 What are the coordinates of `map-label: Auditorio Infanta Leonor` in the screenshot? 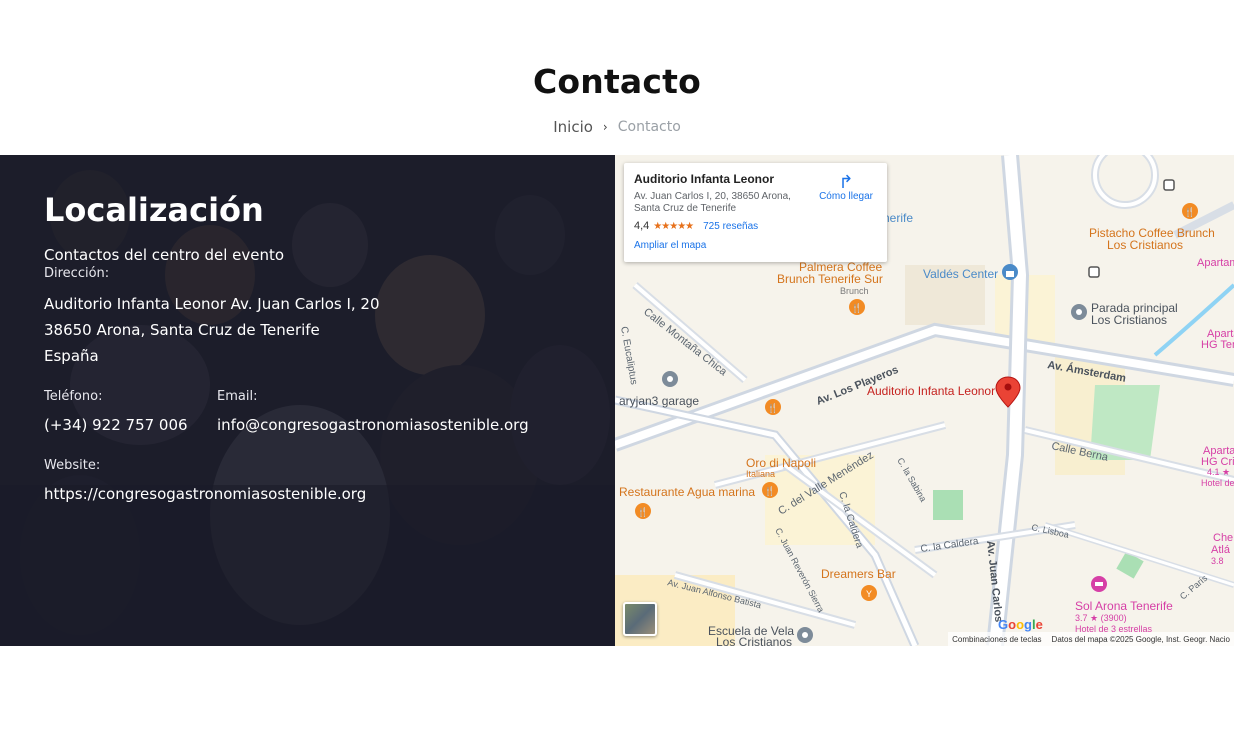 It's located at (931, 391).